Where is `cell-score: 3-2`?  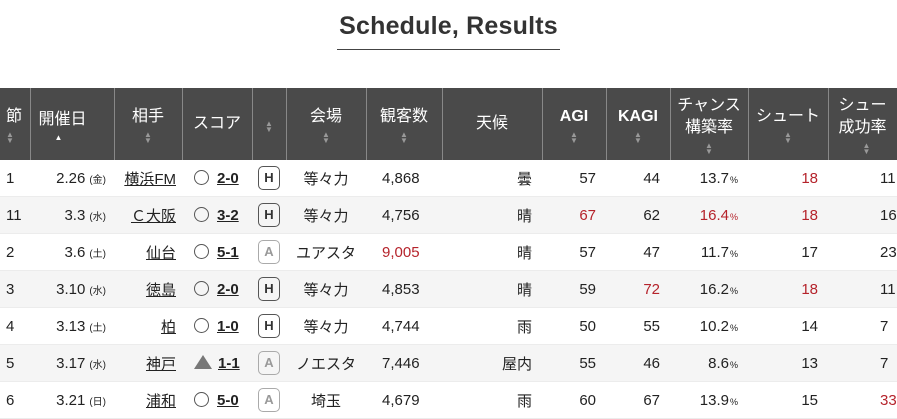
cell-score: 3-2 is located at coordinates (217, 215).